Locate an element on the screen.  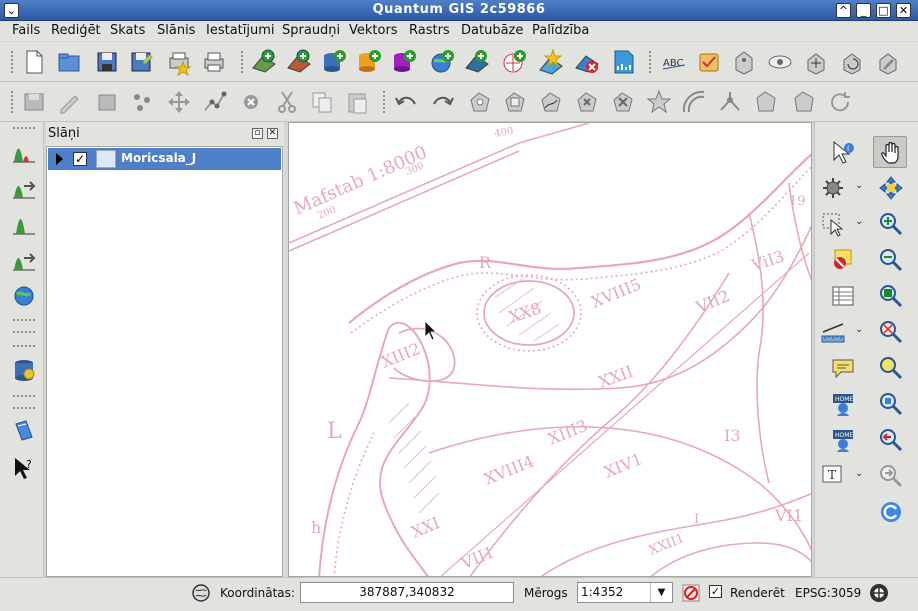
help-book-icon is located at coordinates (24, 432).